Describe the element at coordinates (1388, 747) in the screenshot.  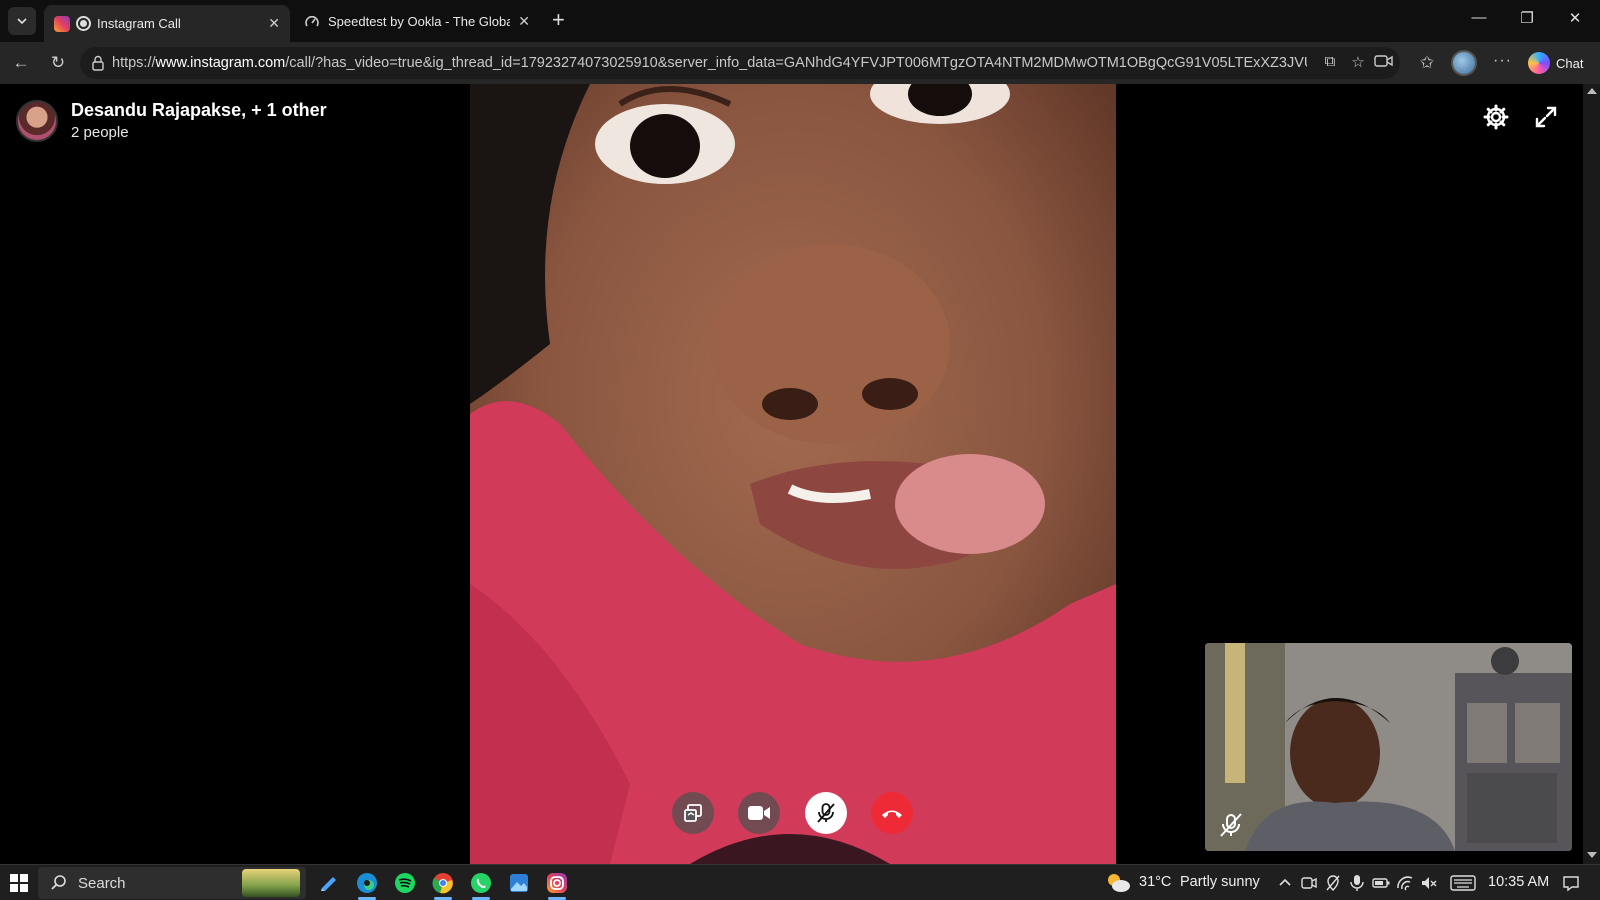
I see `self-view-video` at that location.